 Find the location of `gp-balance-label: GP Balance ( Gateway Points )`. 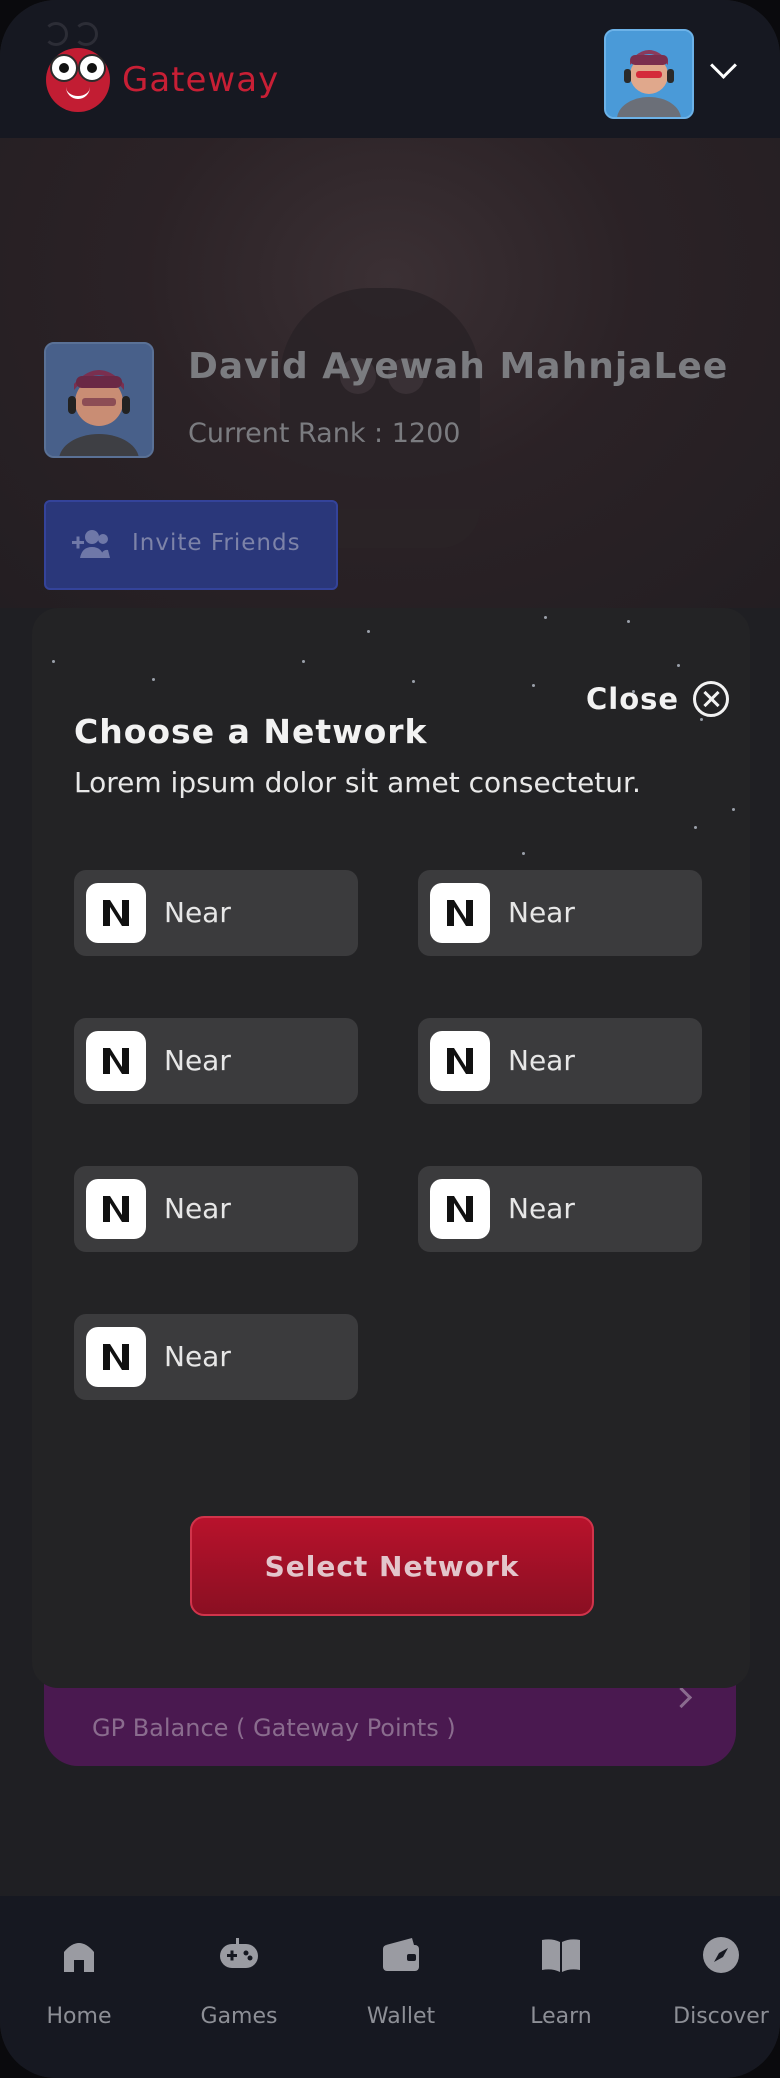

gp-balance-label: GP Balance ( Gateway Points ) is located at coordinates (274, 1728).